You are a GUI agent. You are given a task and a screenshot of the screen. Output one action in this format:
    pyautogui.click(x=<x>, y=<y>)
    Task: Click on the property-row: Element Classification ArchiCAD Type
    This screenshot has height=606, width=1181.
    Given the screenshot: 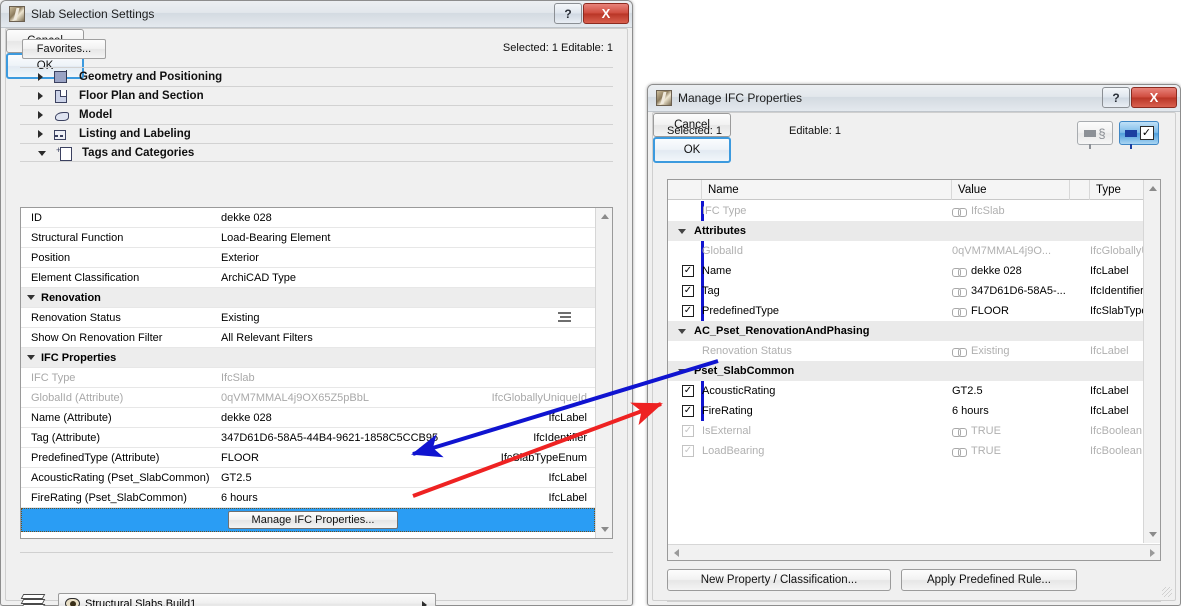 What is the action you would take?
    pyautogui.click(x=308, y=278)
    